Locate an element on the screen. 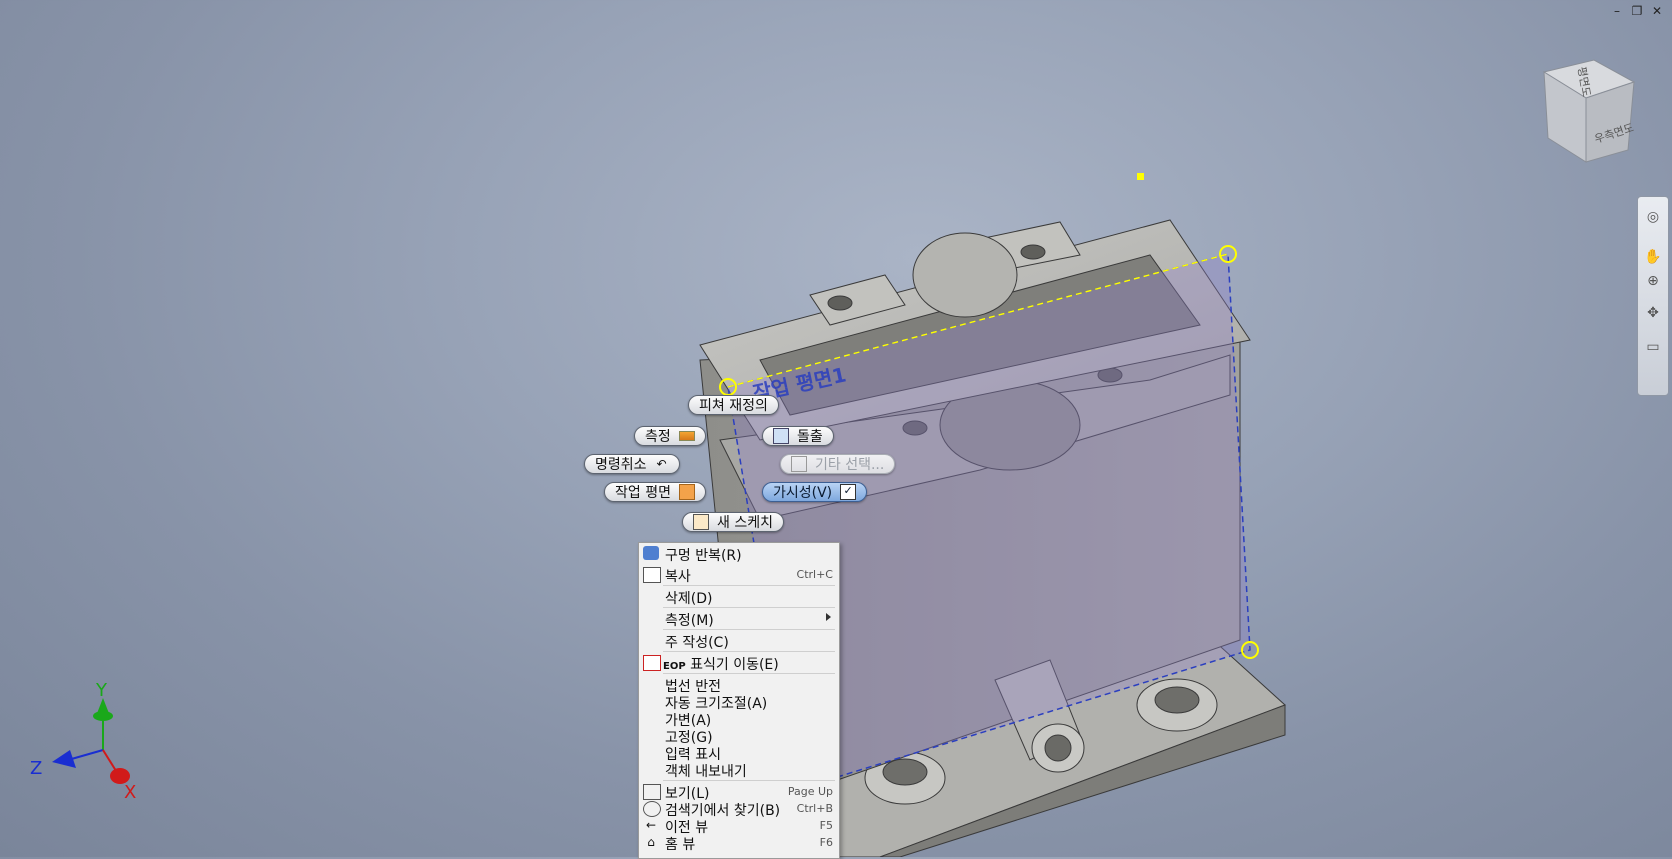  menu-label: 표식기 이동(E) is located at coordinates (734, 665).